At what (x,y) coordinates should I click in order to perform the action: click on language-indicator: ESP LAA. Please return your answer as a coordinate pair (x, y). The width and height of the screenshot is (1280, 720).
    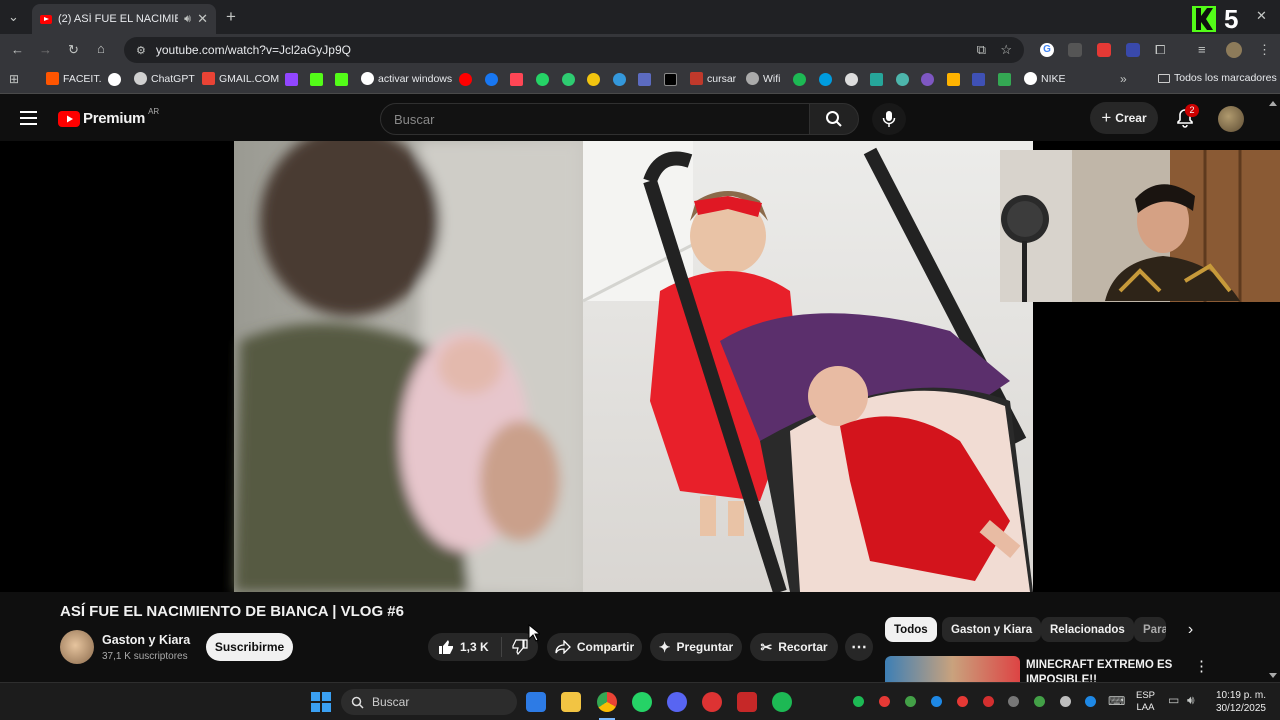
    Looking at the image, I should click on (1145, 702).